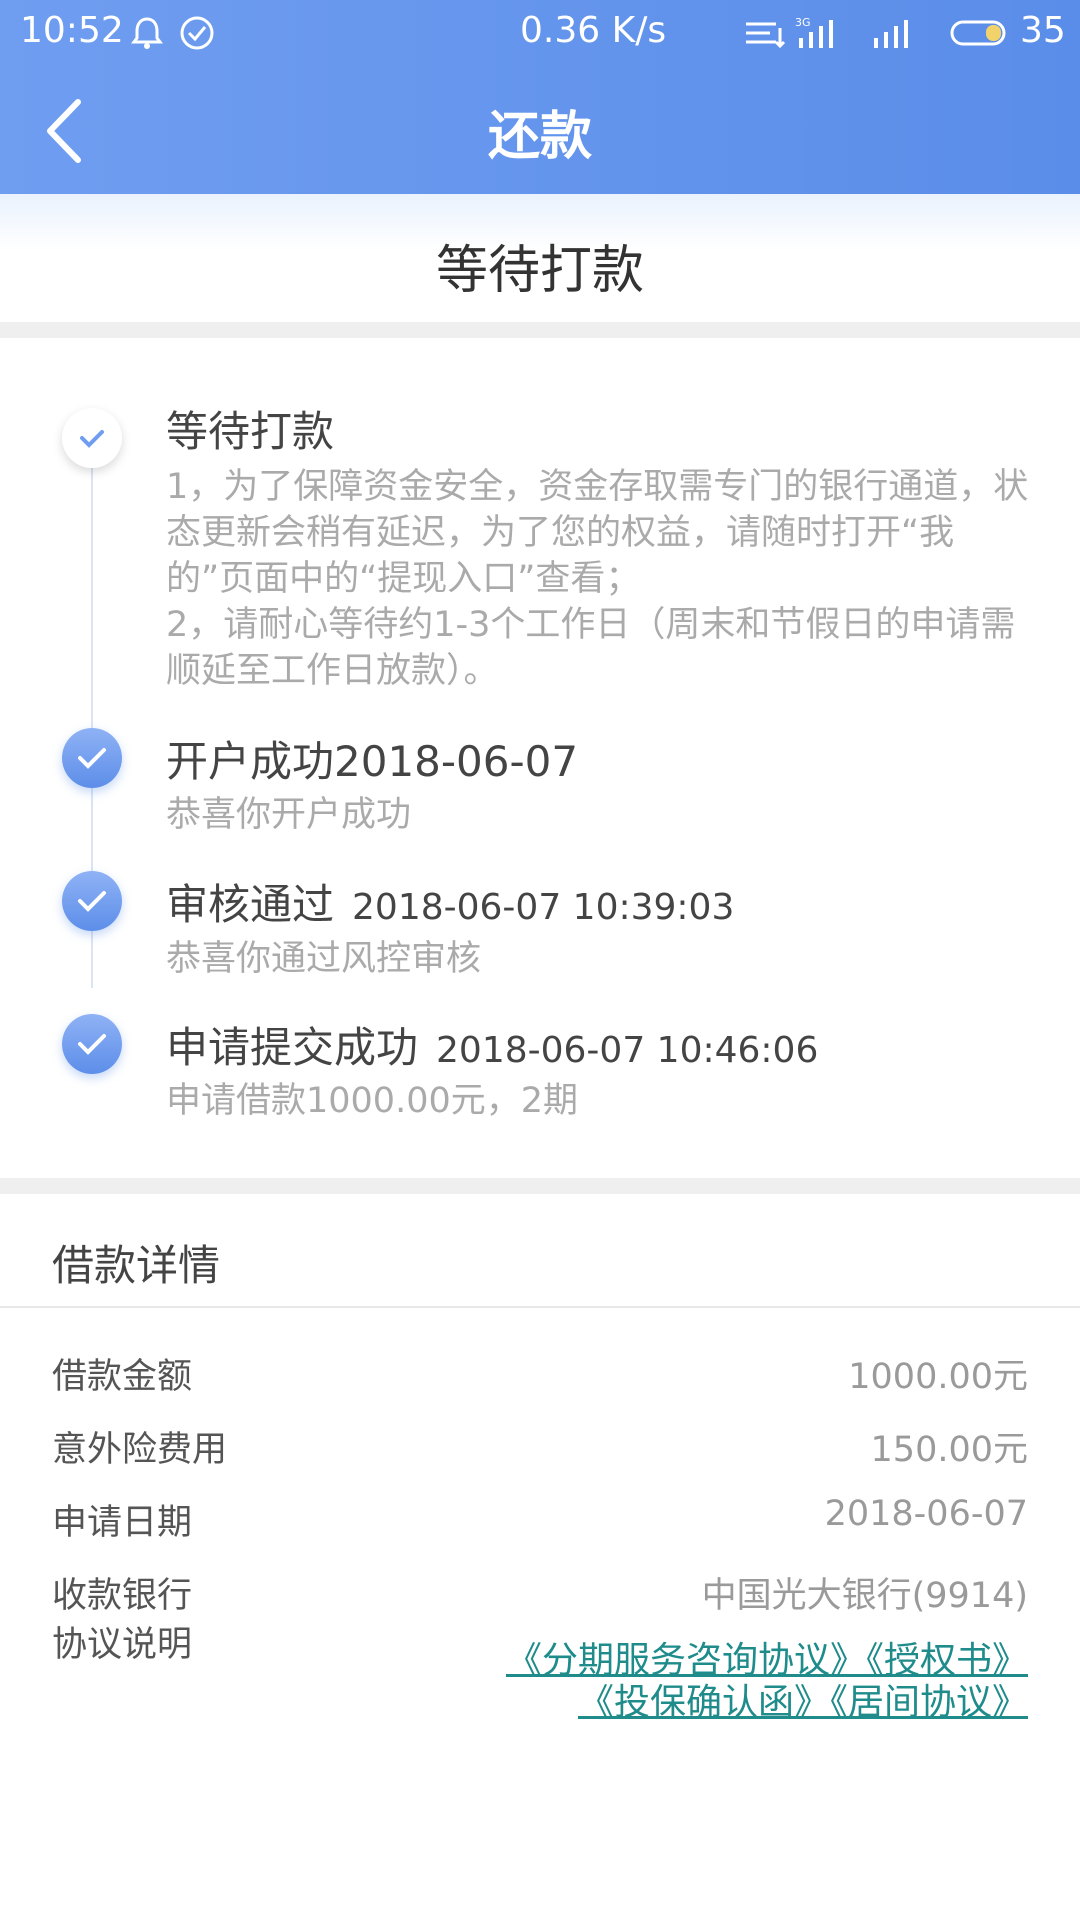 This screenshot has width=1080, height=1920. I want to click on timeline-step-pending-dot, so click(92, 438).